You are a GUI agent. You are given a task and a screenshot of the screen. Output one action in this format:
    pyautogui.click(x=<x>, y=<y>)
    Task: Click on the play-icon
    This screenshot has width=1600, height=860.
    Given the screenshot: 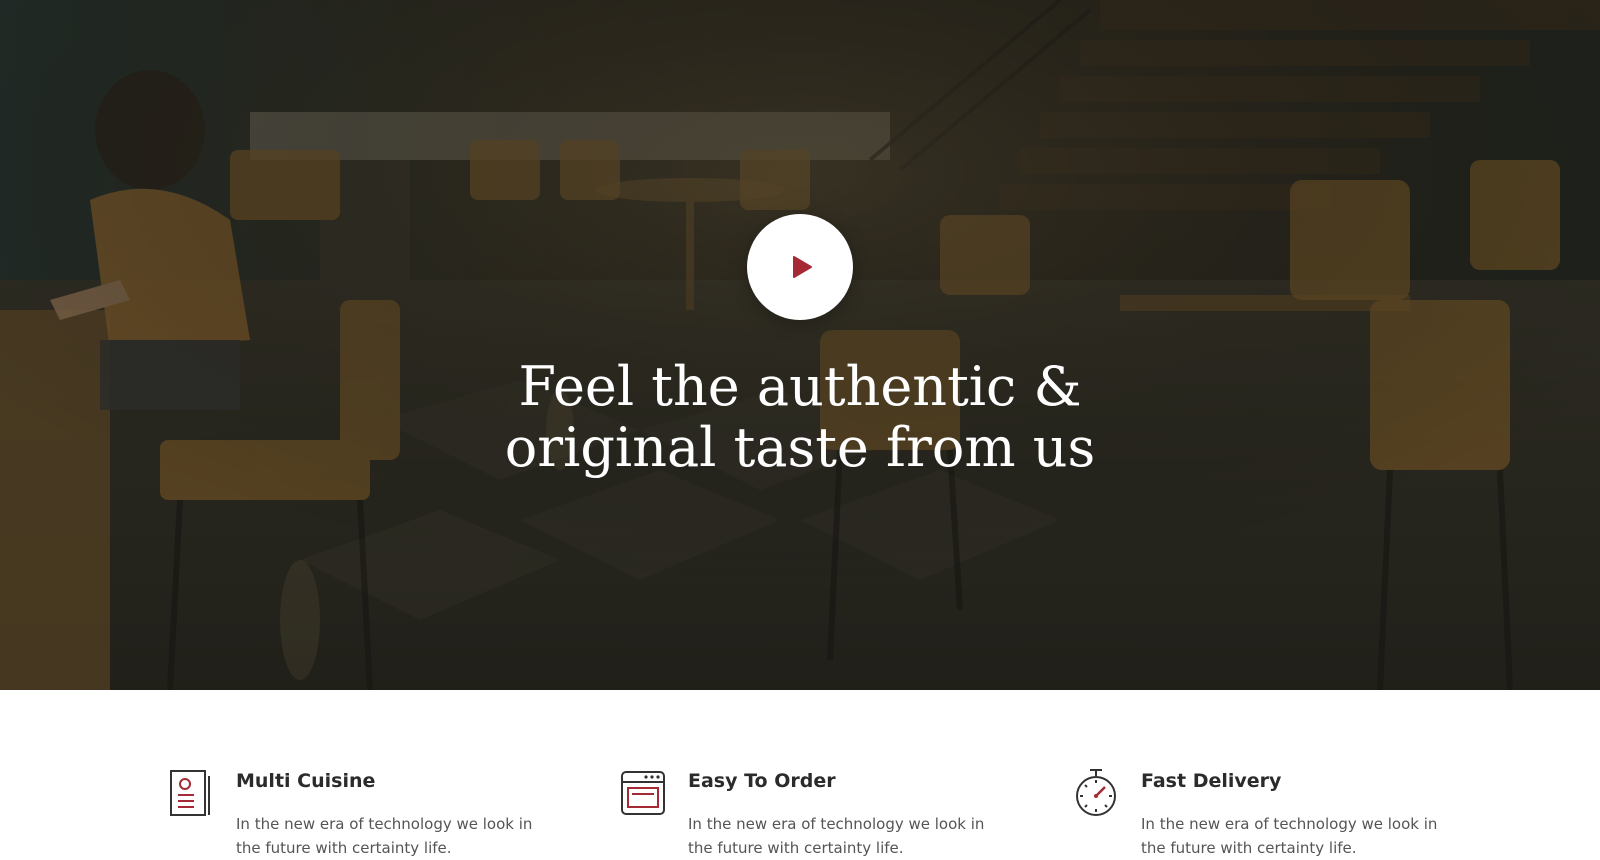 What is the action you would take?
    pyautogui.click(x=802, y=267)
    